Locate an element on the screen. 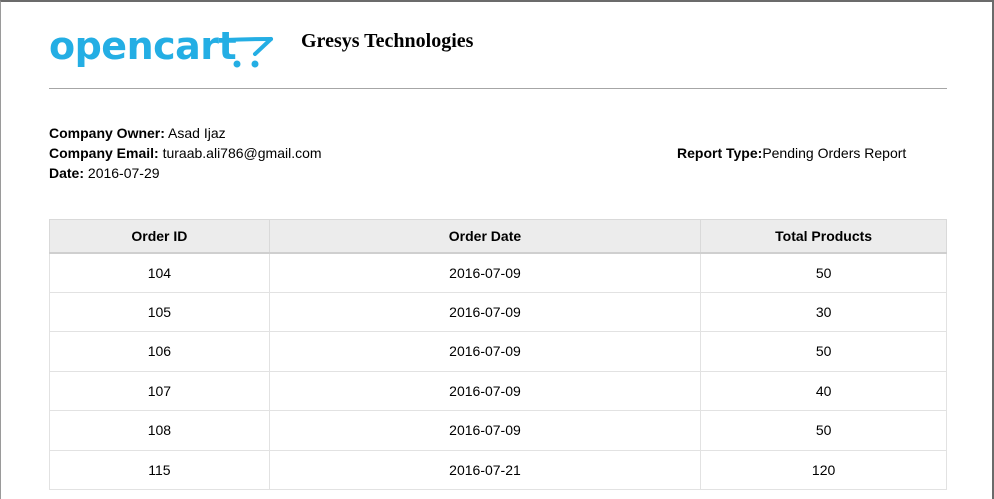  table-row: 108 2016-07-09 50 is located at coordinates (498, 430).